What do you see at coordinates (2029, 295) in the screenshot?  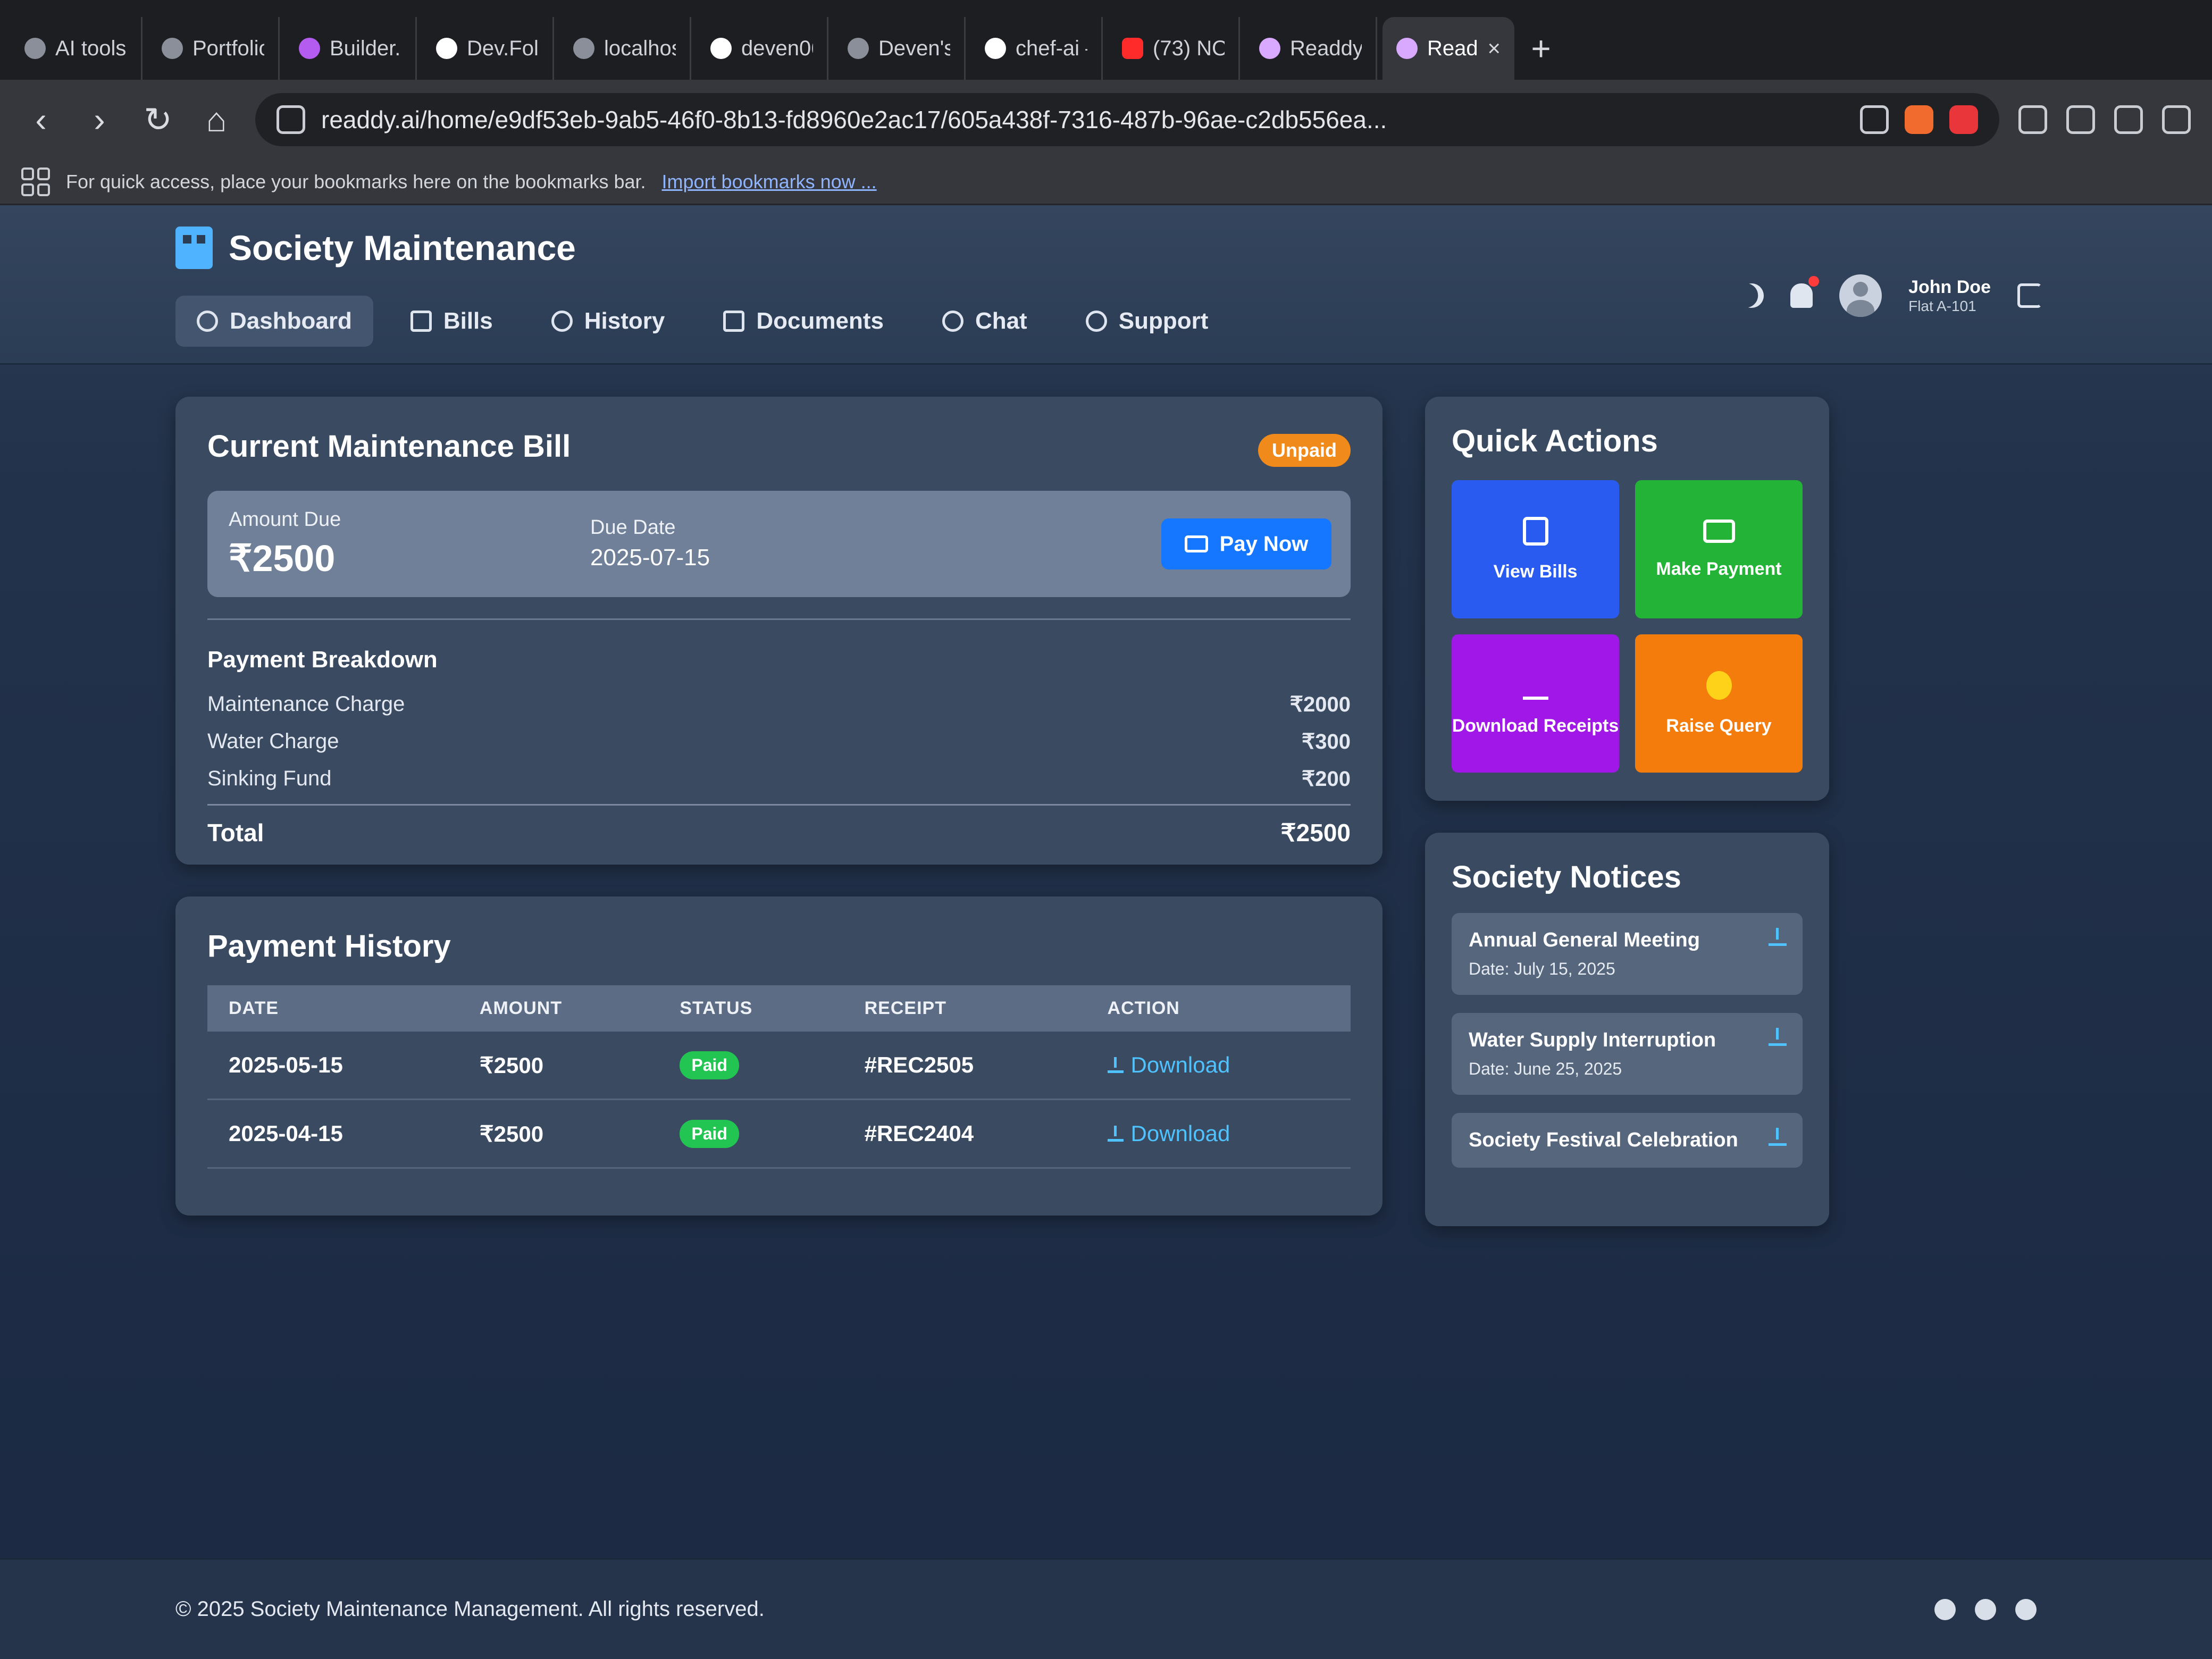 I see `logout-icon` at bounding box center [2029, 295].